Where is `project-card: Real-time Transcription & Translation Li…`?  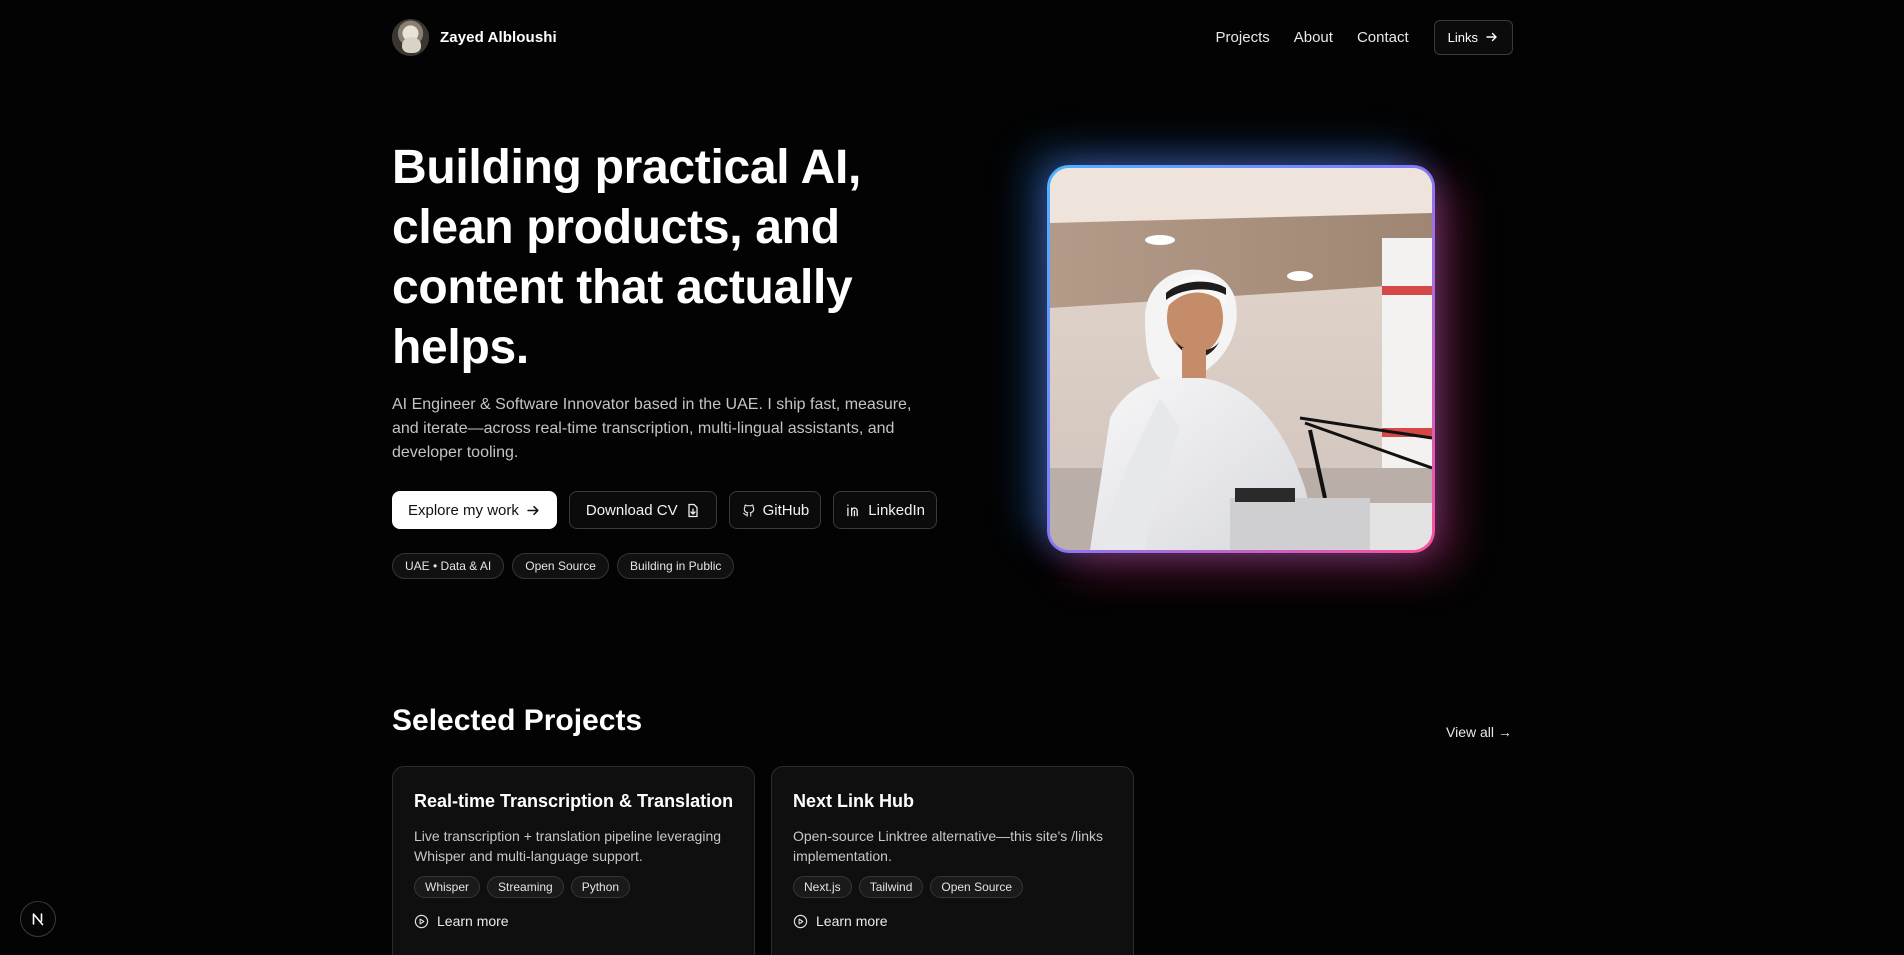 project-card: Real-time Transcription & Translation Li… is located at coordinates (573, 860).